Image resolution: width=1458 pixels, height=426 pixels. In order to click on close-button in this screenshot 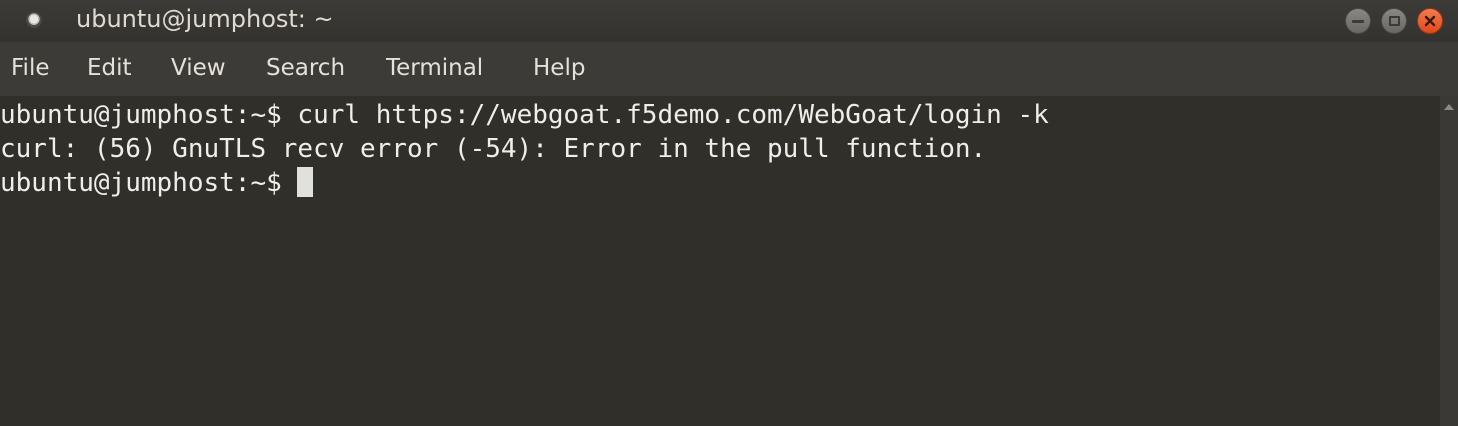, I will do `click(1430, 21)`.